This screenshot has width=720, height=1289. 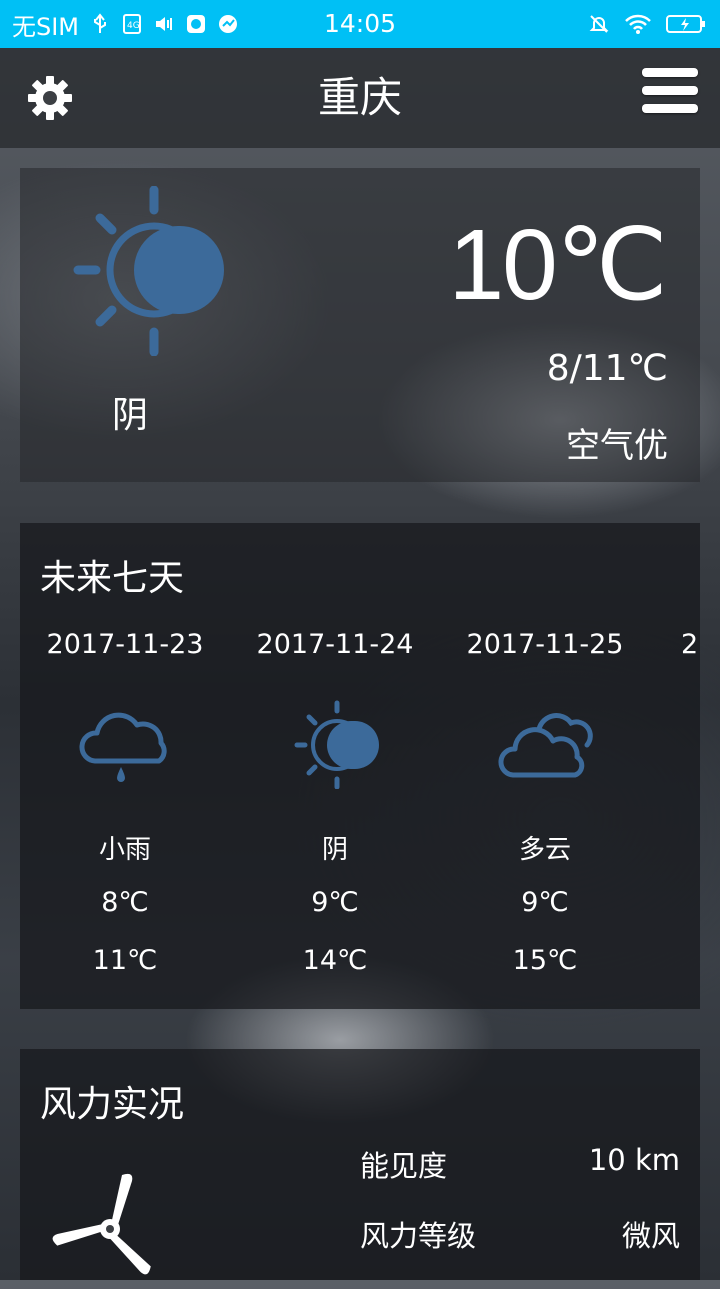 What do you see at coordinates (404, 1166) in the screenshot?
I see `visibility-label: 能见度` at bounding box center [404, 1166].